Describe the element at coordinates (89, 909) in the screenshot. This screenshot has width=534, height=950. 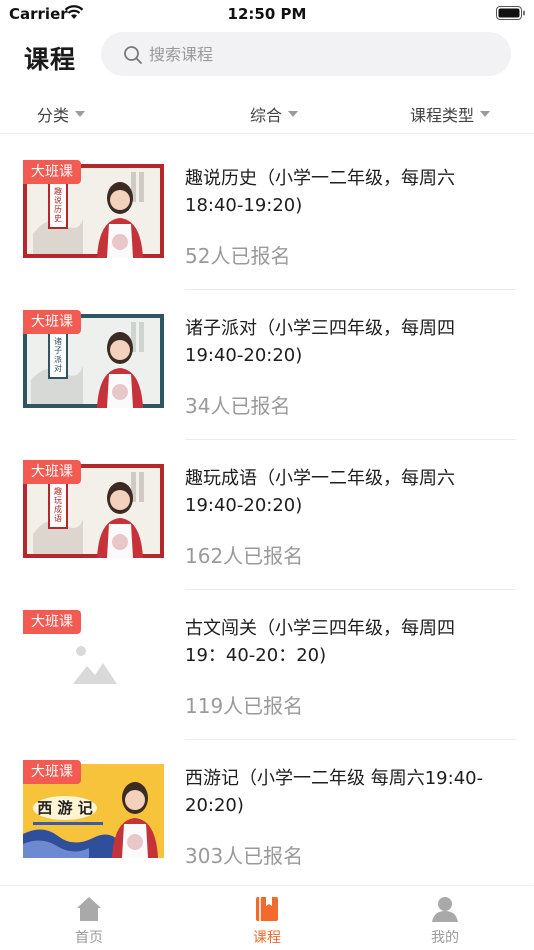
I see `home-icon` at that location.